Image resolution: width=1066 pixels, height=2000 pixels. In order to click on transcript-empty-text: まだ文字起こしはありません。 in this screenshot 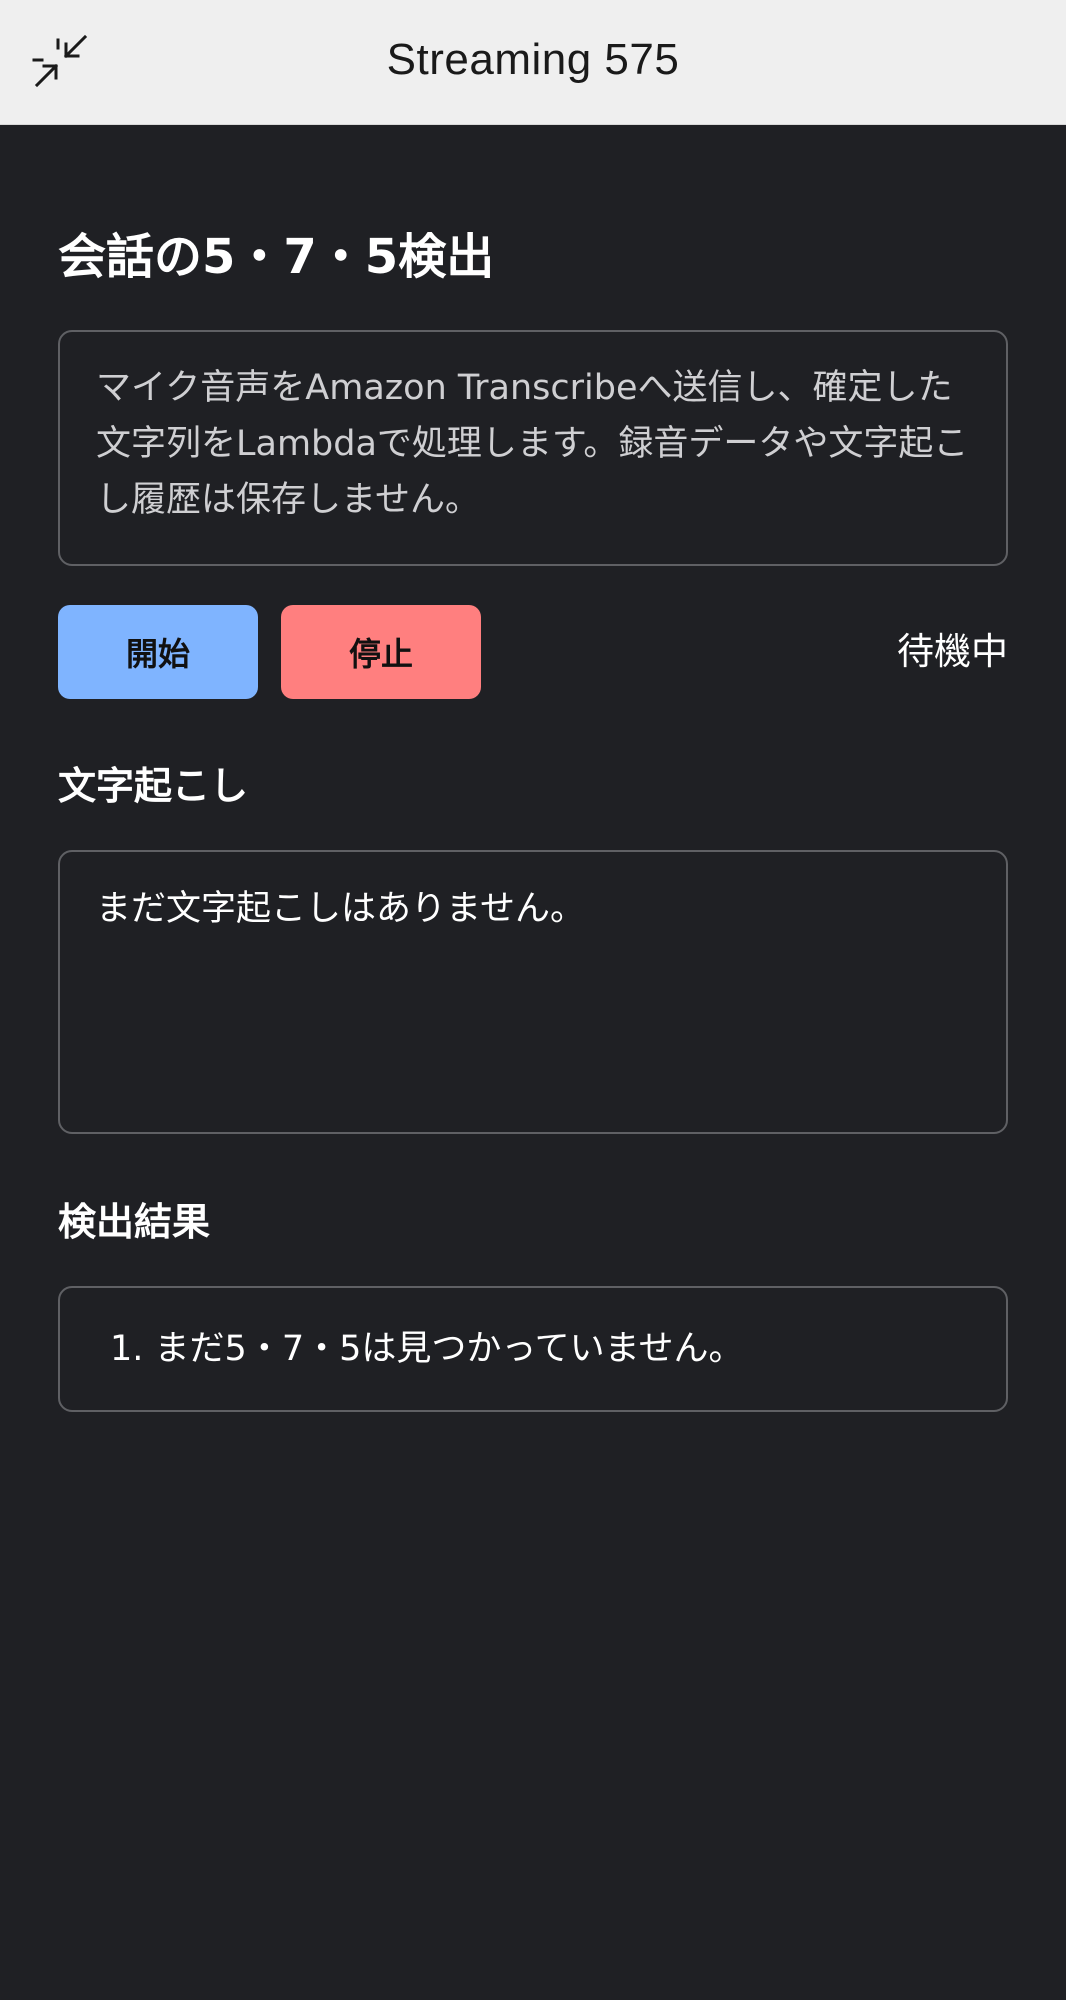, I will do `click(340, 909)`.